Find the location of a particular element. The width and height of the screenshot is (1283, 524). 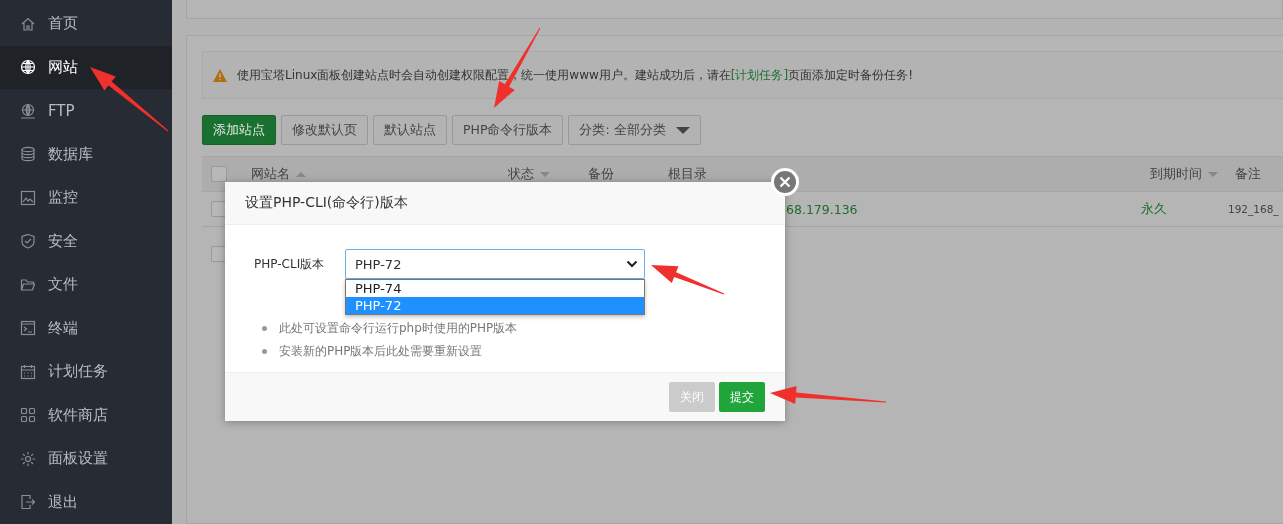

field-label: PHP-CLI版本 is located at coordinates (290, 264).